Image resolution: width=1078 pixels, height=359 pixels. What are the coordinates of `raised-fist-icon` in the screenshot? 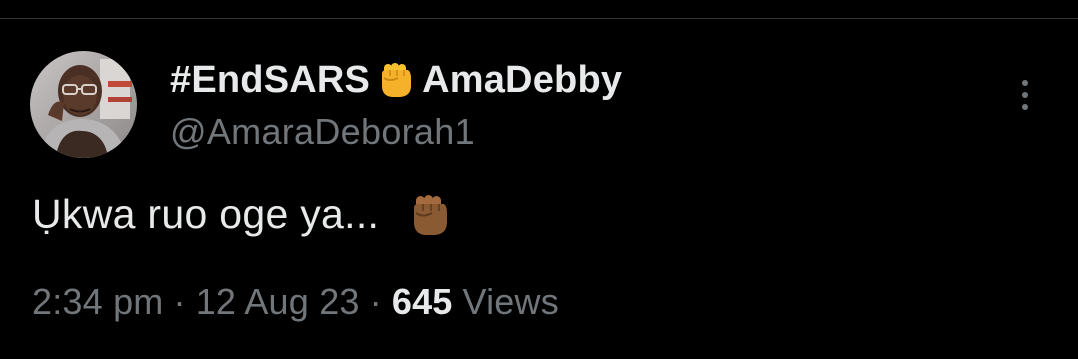 It's located at (396, 80).